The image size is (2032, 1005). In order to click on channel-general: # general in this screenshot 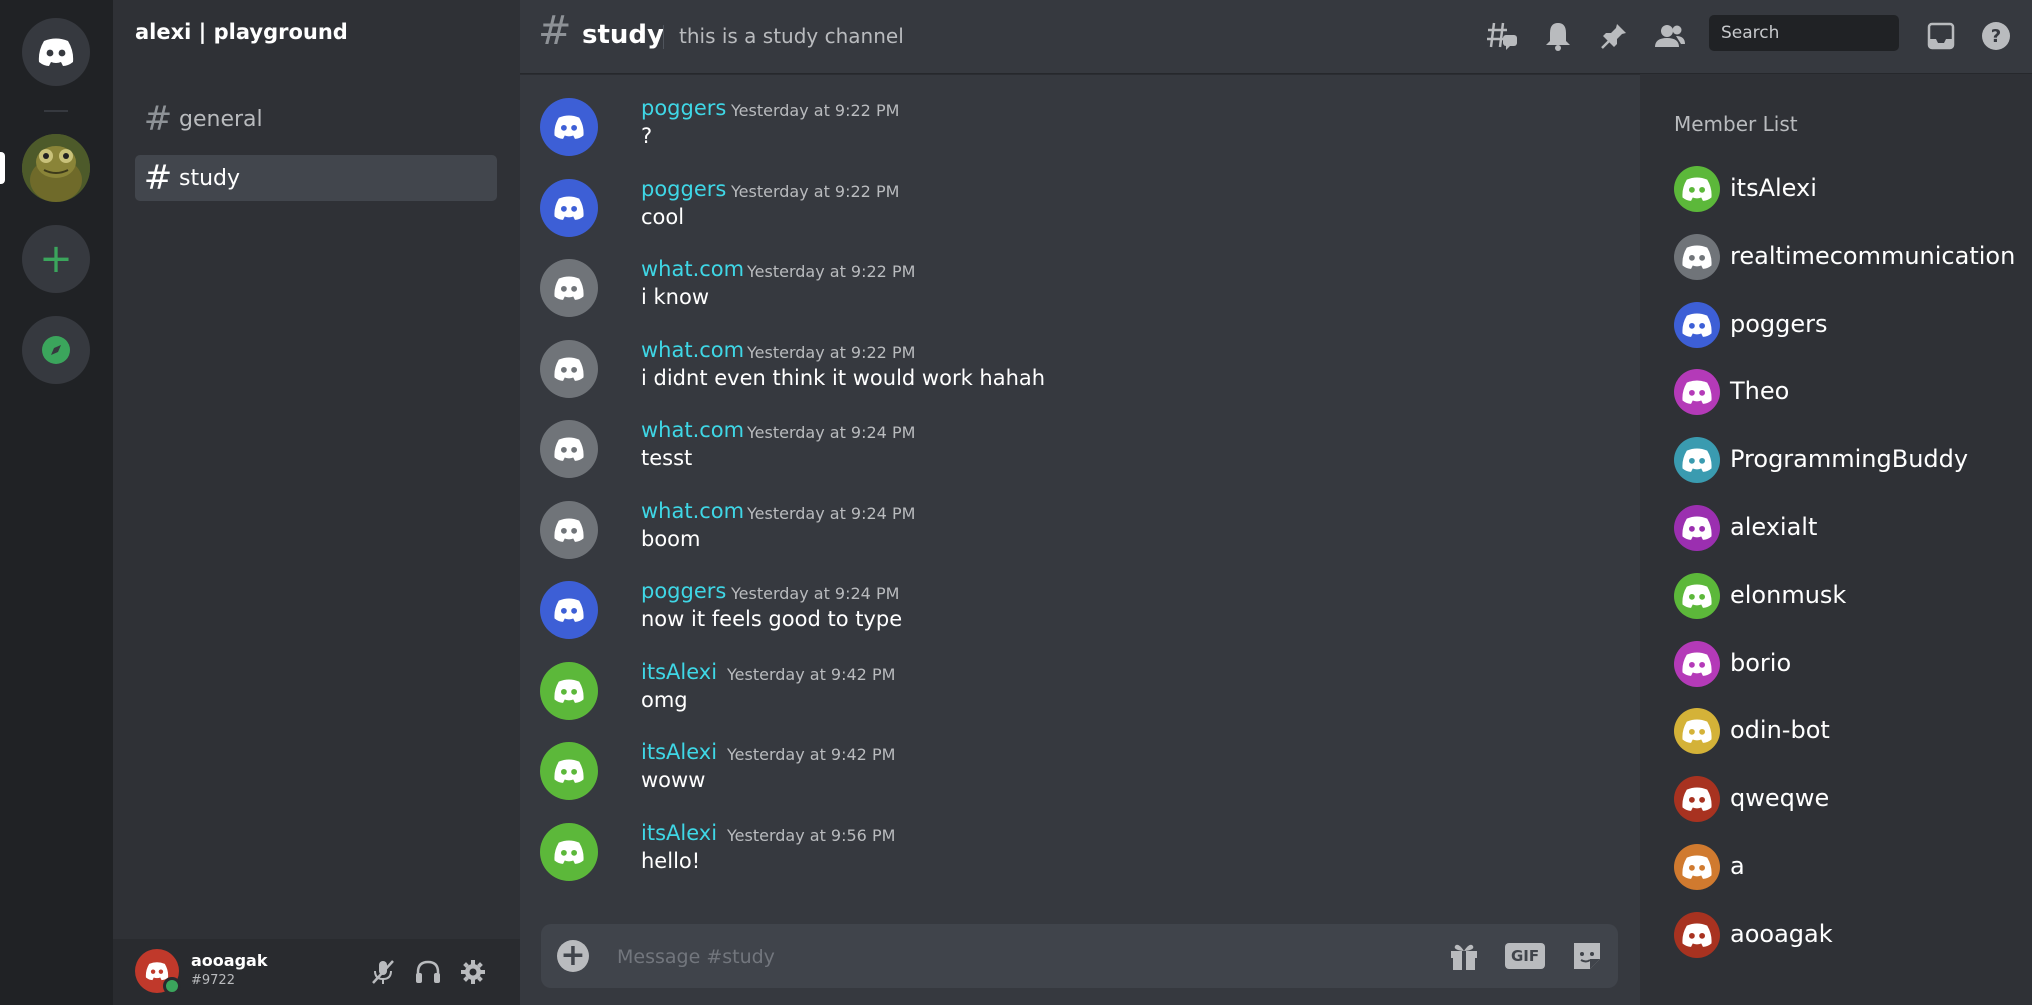, I will do `click(316, 119)`.